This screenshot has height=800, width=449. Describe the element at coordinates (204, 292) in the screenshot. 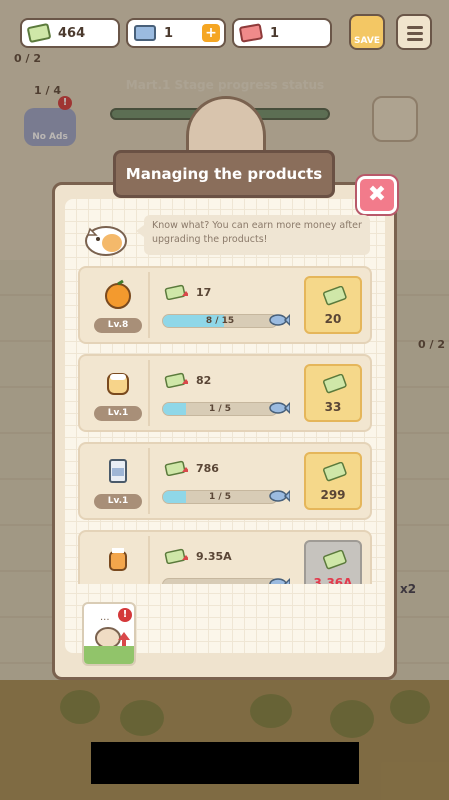

I see `earnings-value: 17` at that location.